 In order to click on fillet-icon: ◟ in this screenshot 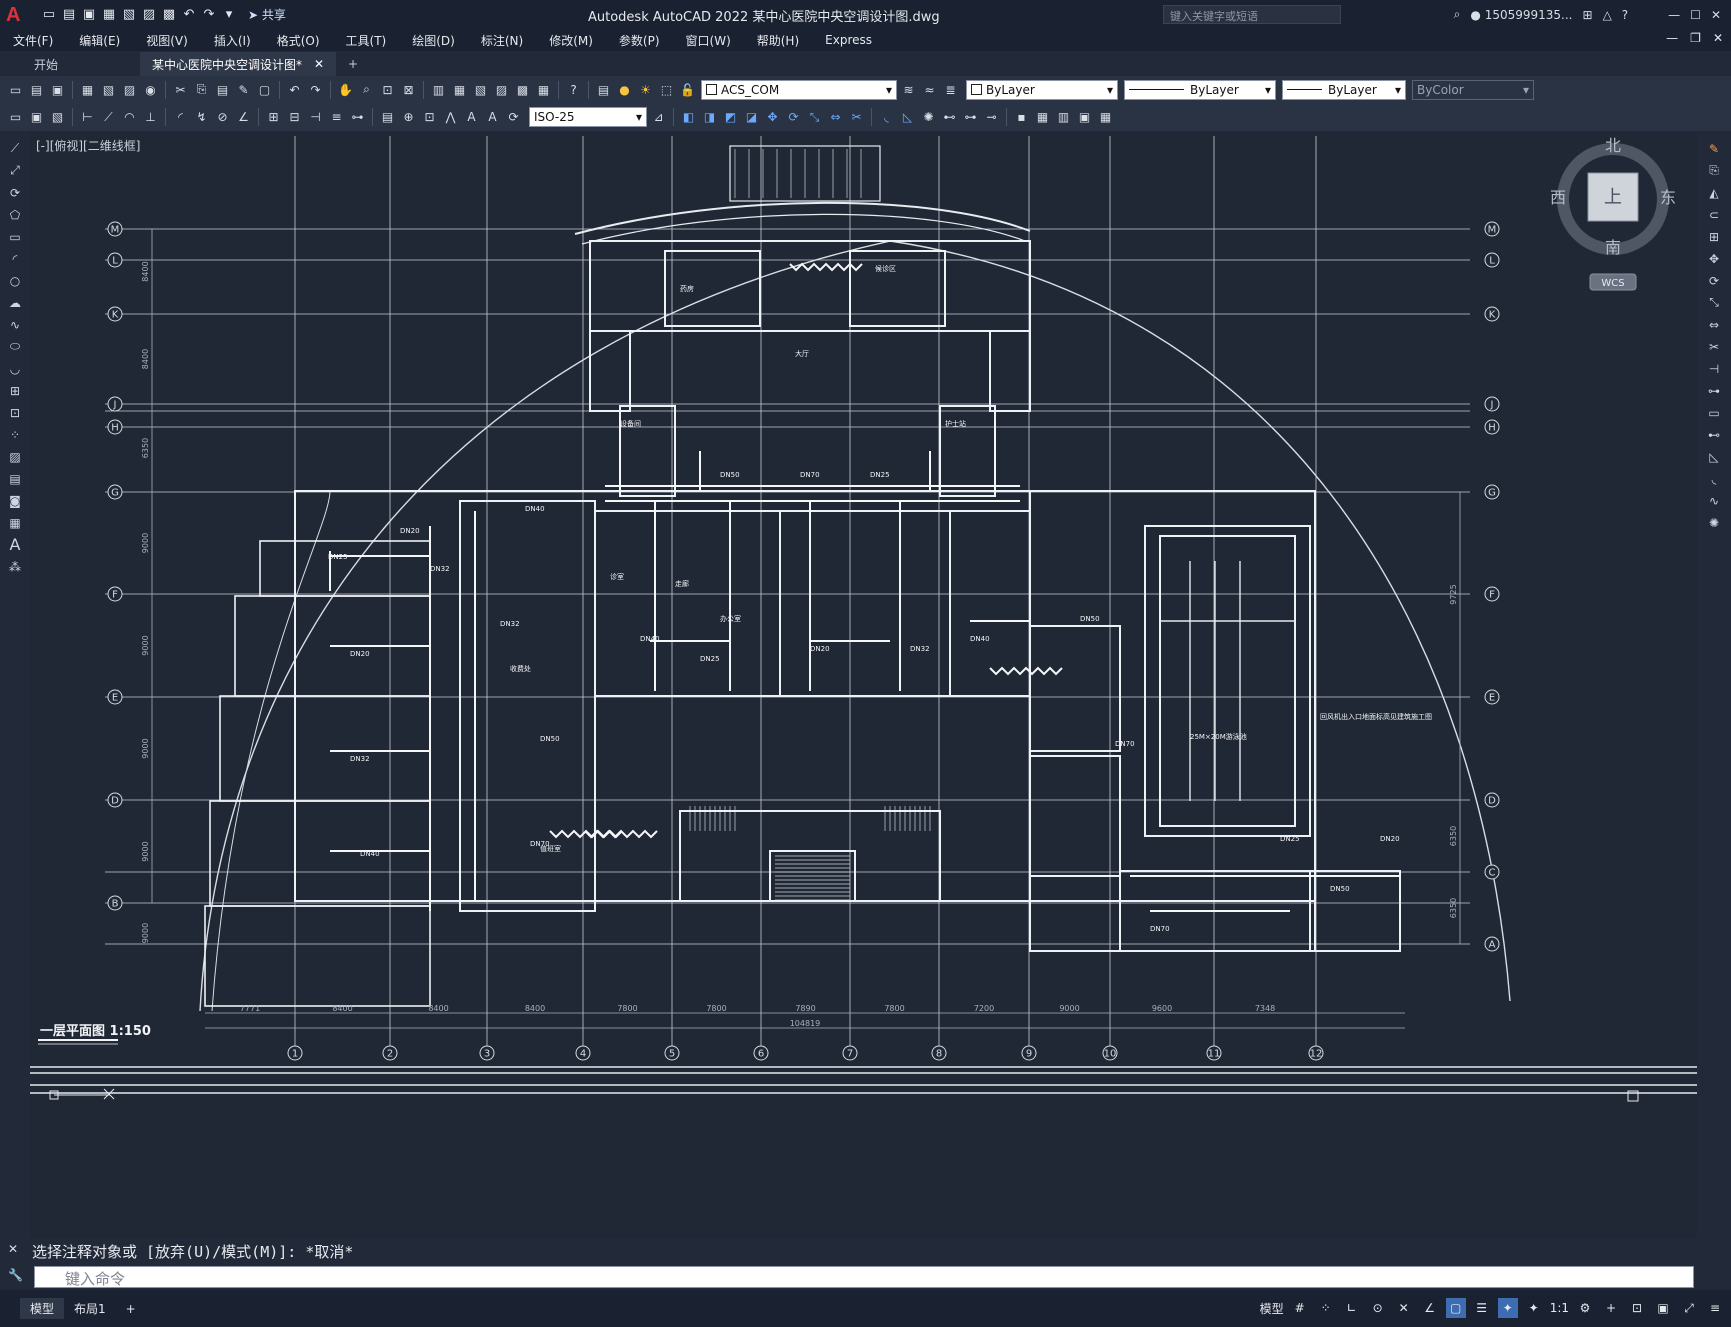, I will do `click(1714, 478)`.